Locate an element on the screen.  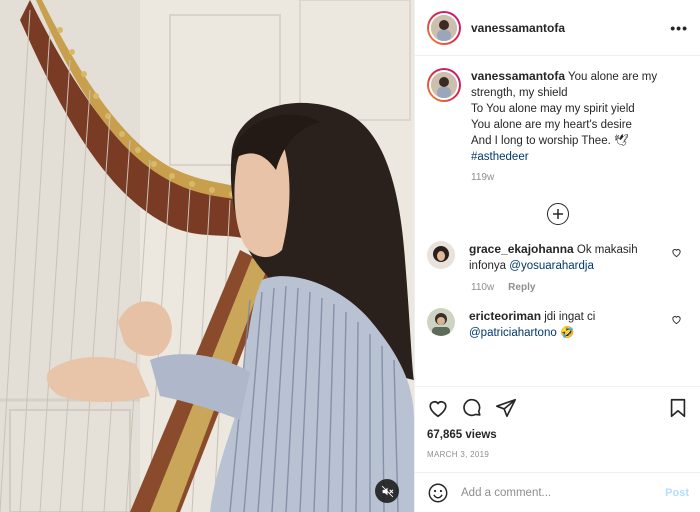
comment-timestamp: 110w is located at coordinates (482, 287).